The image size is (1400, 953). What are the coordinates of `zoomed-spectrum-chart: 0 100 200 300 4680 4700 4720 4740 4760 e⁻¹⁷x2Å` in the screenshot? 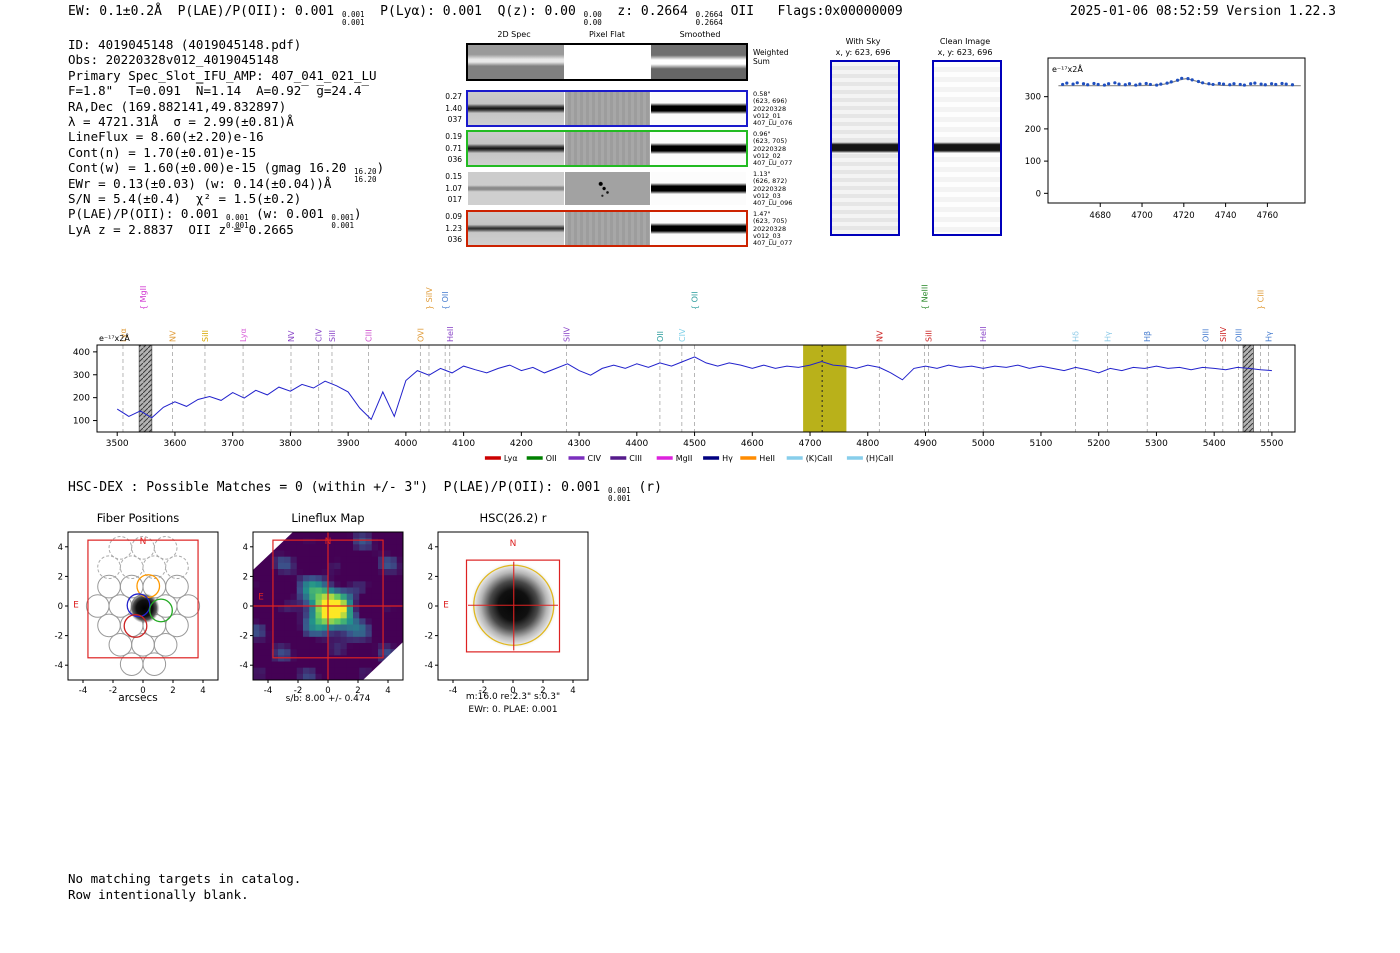 It's located at (1165, 139).